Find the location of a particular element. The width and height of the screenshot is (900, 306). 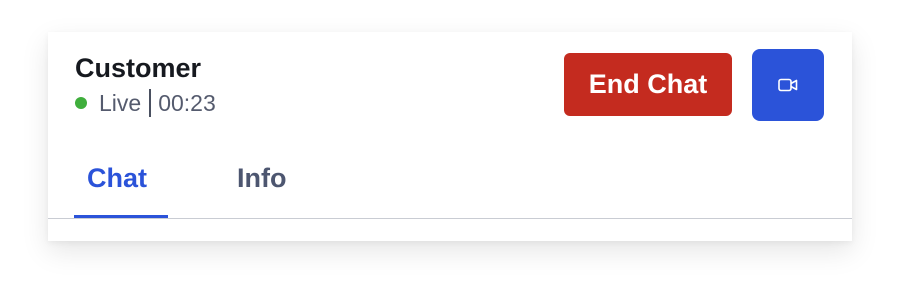

video-camera-icon is located at coordinates (788, 85).